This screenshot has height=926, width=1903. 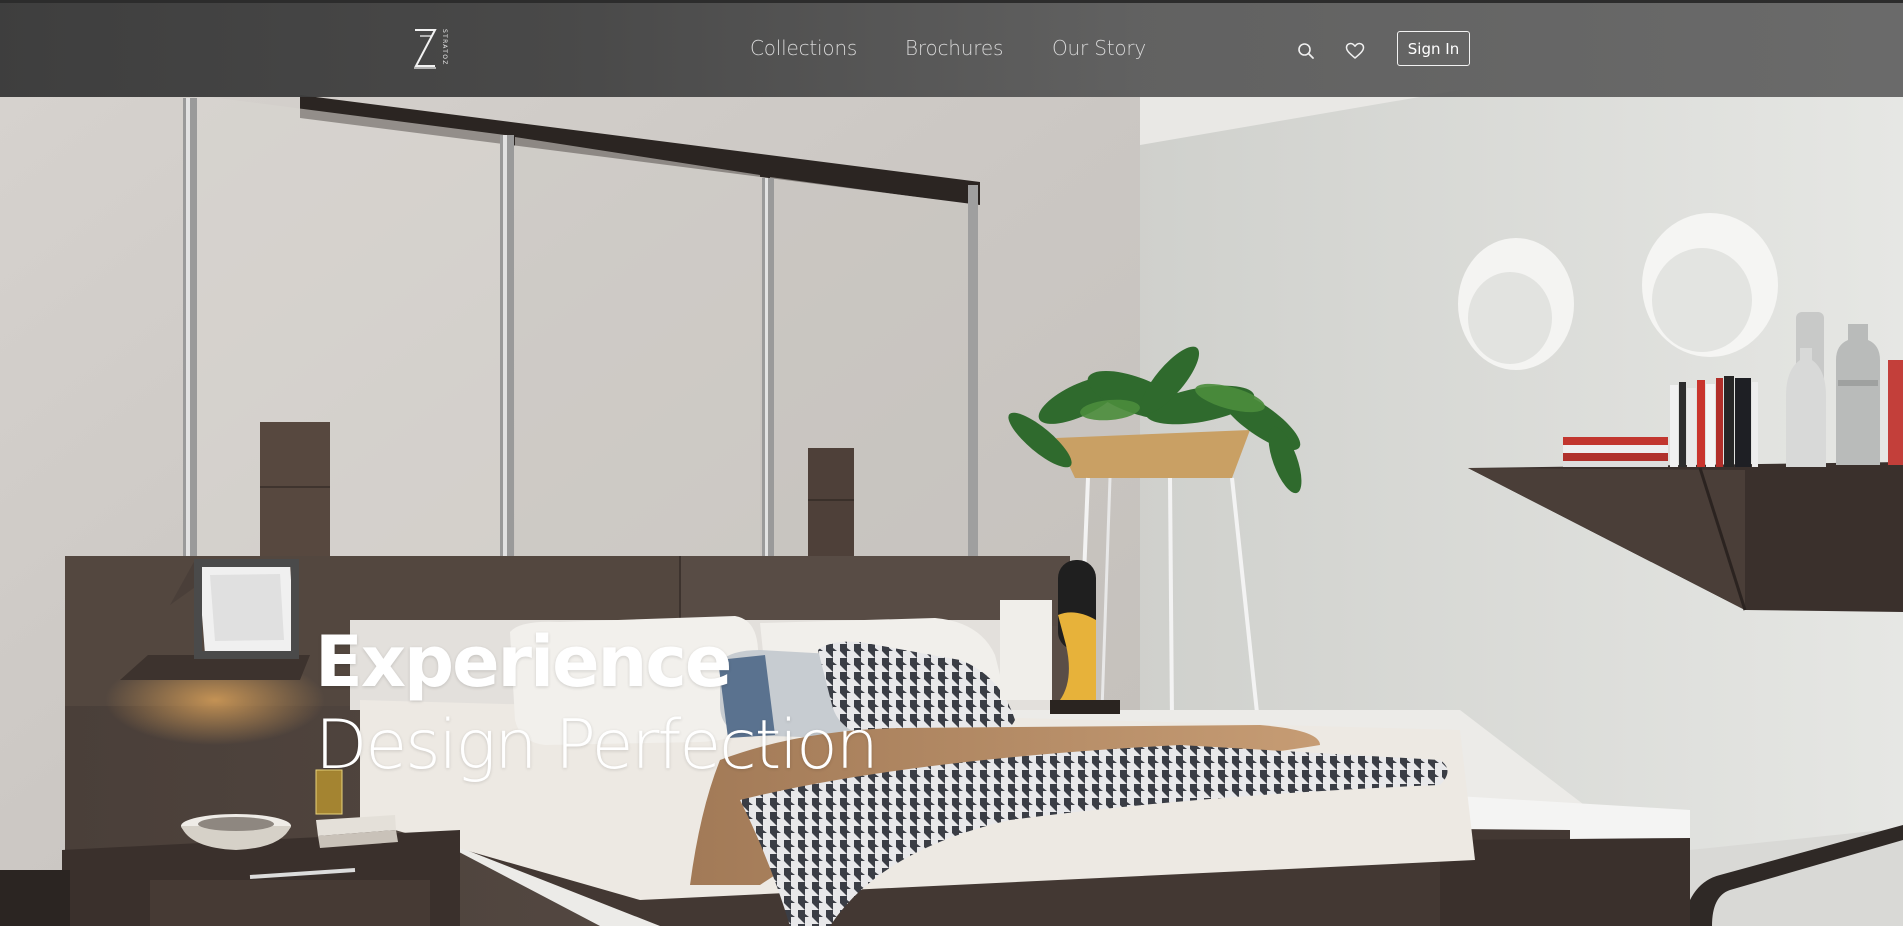 I want to click on top-border, so click(x=951, y=1).